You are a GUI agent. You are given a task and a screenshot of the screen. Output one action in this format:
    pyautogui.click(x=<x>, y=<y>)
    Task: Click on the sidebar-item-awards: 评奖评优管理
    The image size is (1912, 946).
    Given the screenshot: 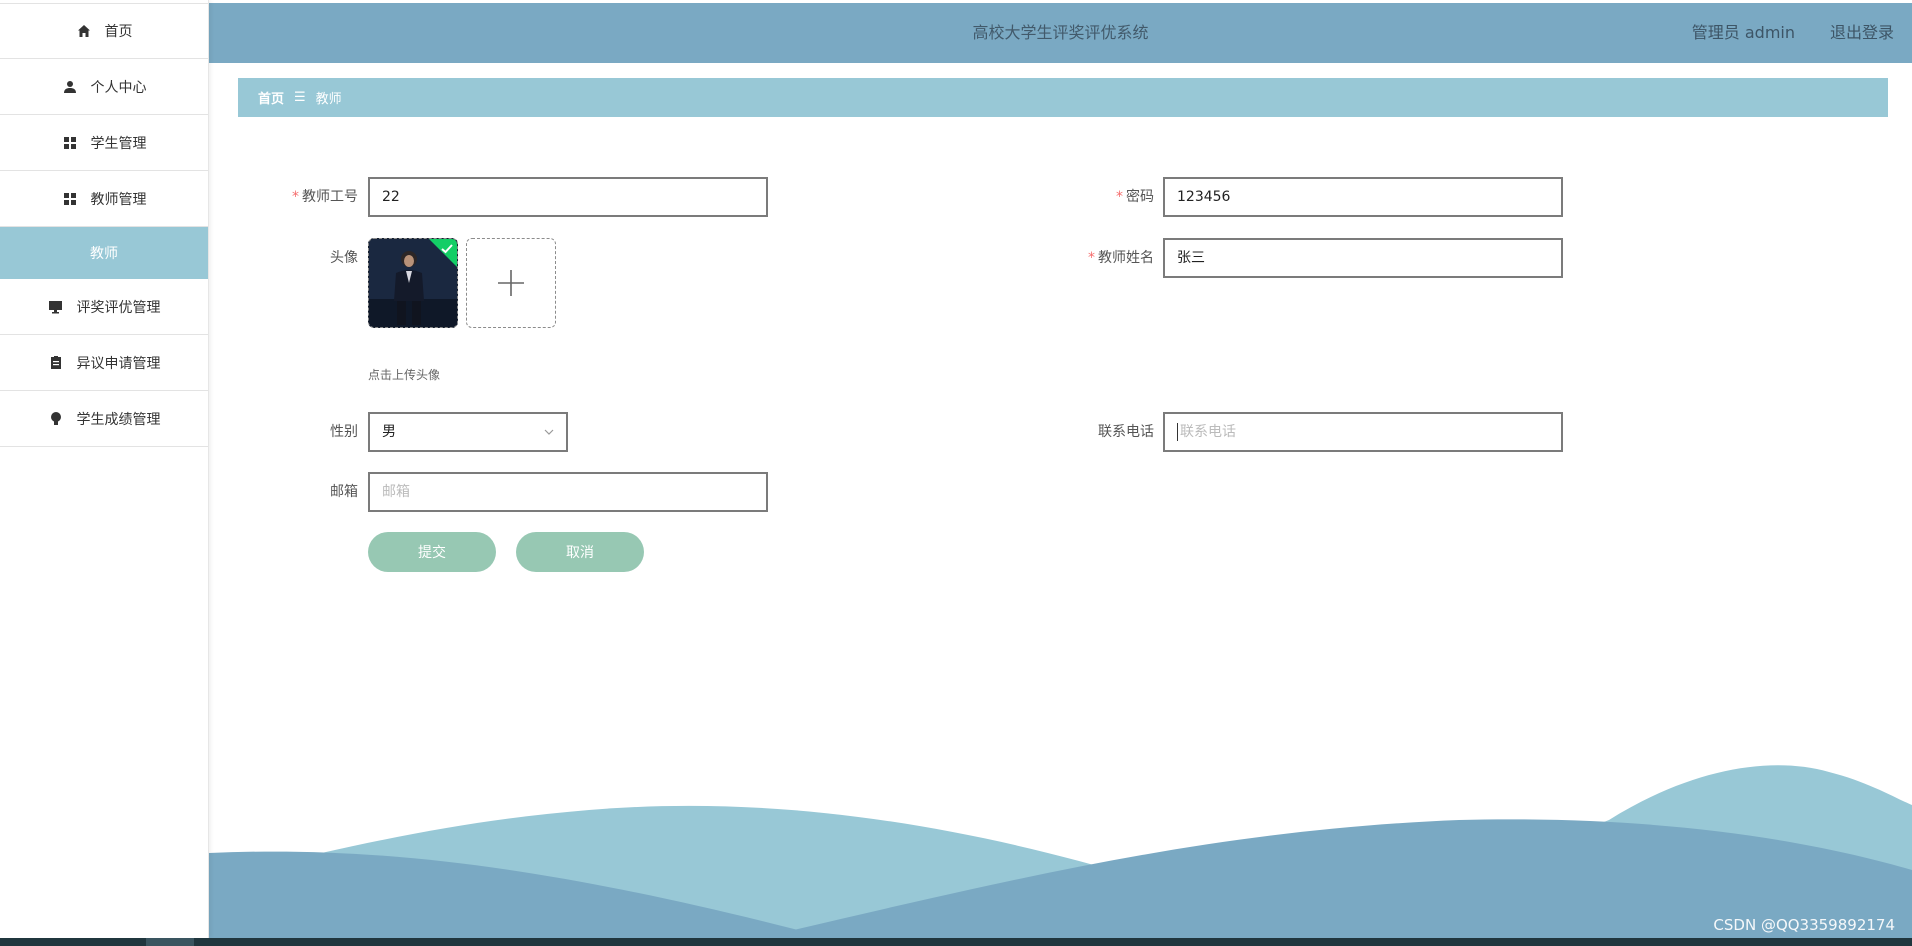 What is the action you would take?
    pyautogui.click(x=104, y=307)
    